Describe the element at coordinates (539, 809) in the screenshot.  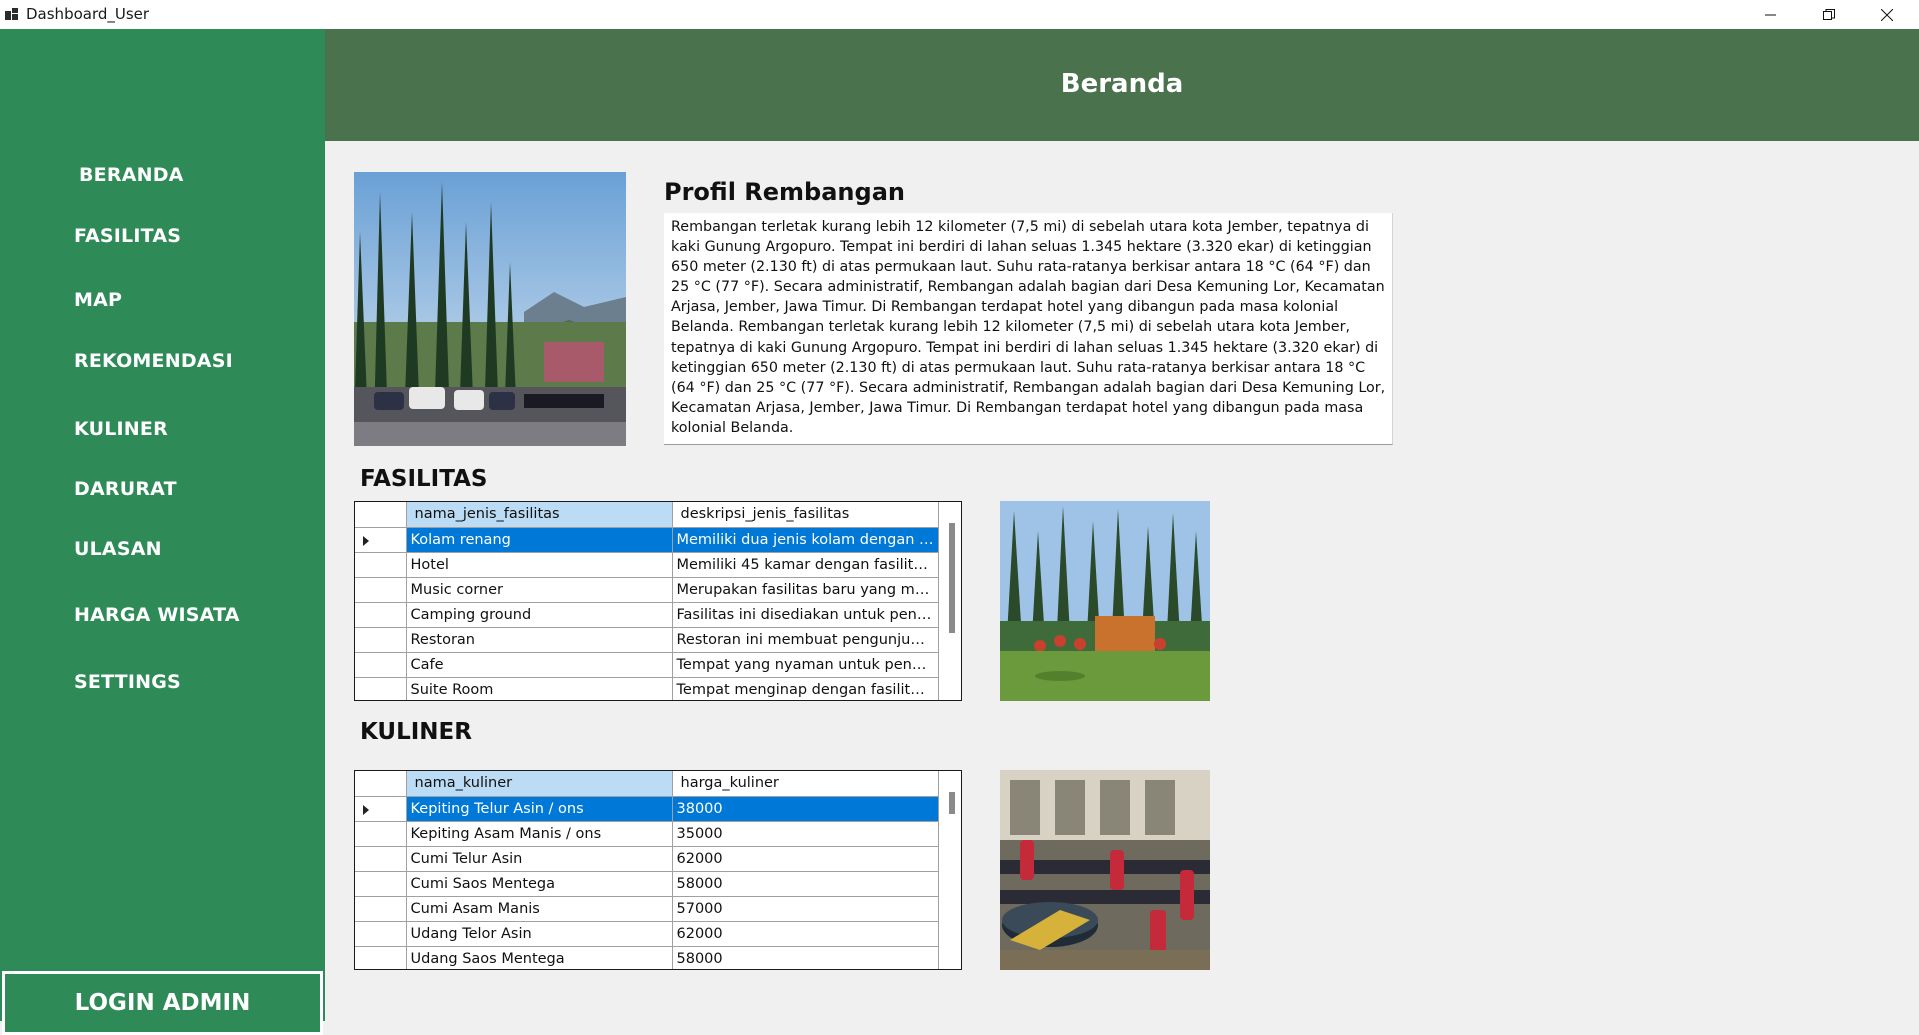
I see `table-cell: Kepiting Telur Asin / ons` at that location.